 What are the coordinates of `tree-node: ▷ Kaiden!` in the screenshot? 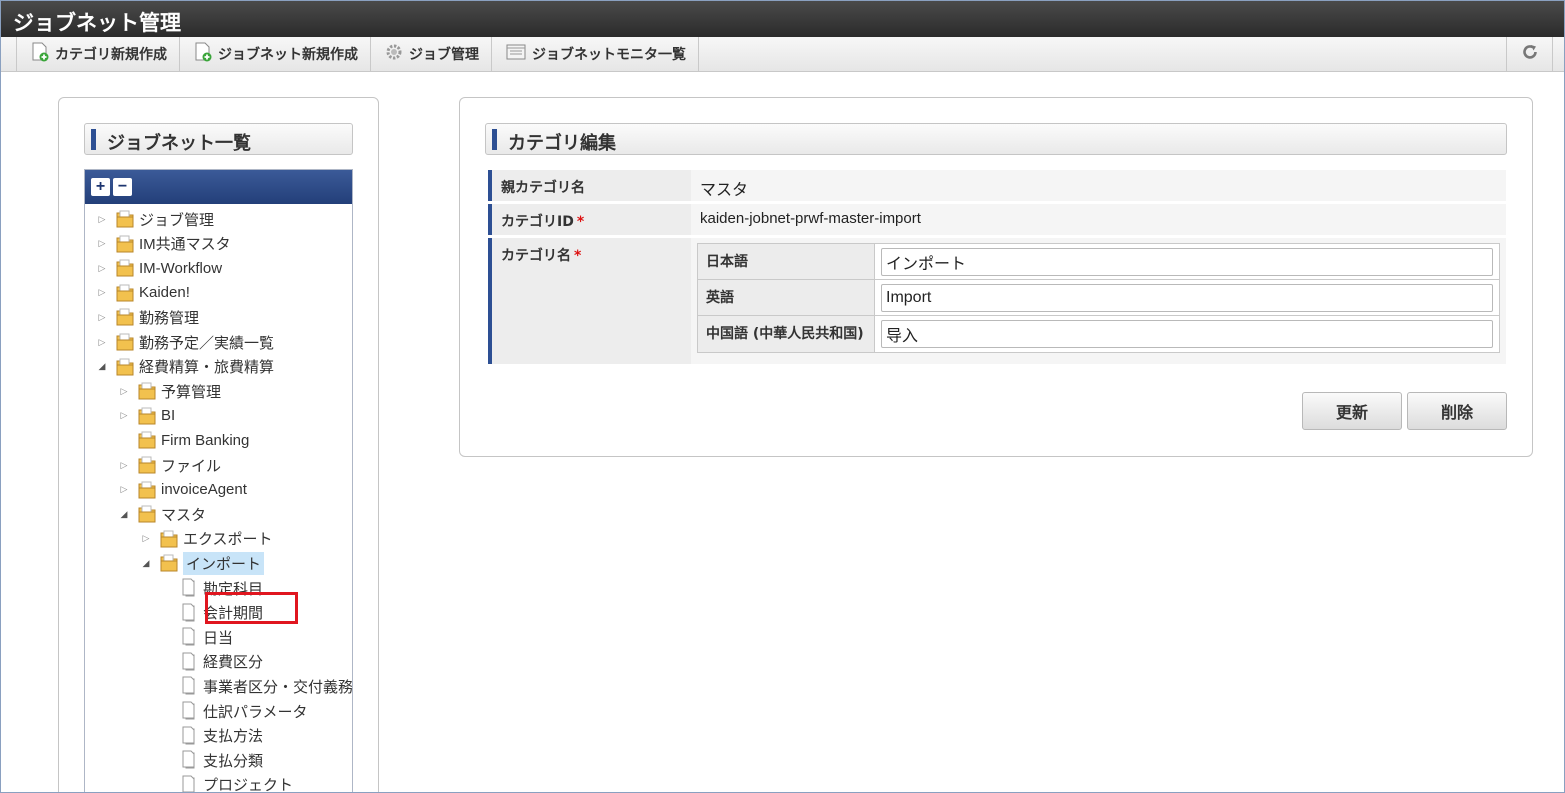 It's located at (142, 293).